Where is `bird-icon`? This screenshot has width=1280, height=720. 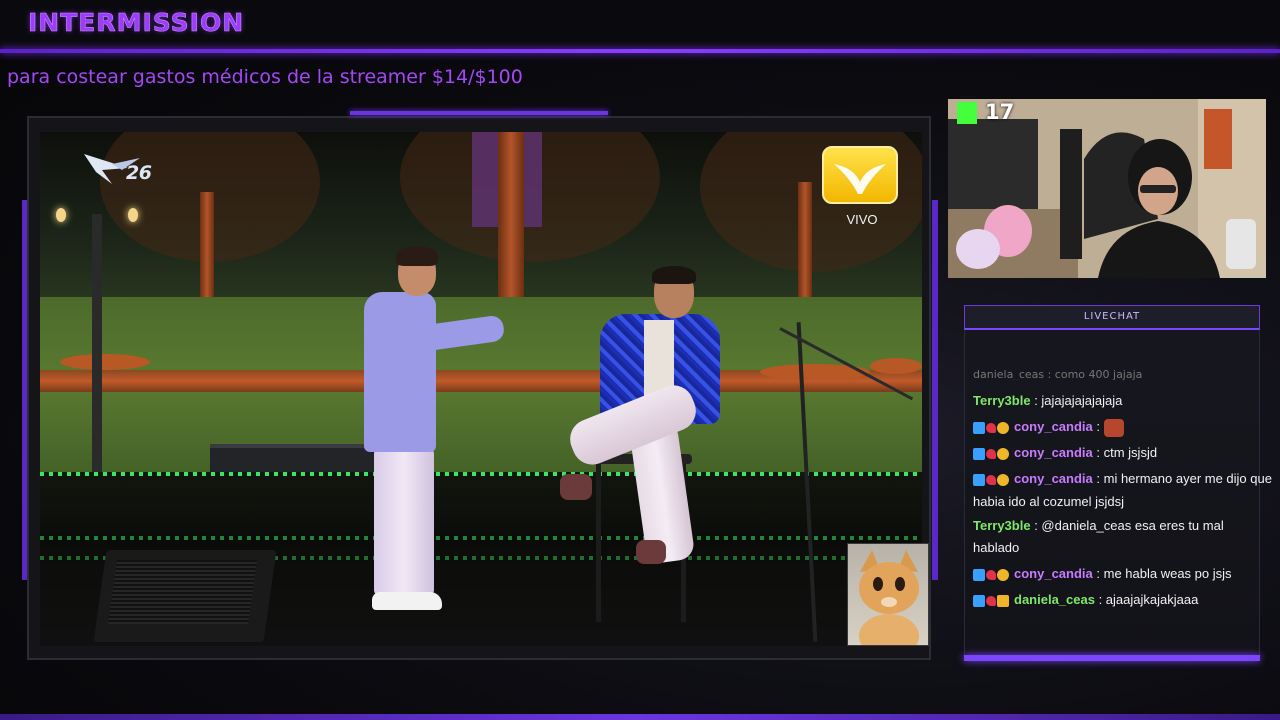 bird-icon is located at coordinates (860, 179).